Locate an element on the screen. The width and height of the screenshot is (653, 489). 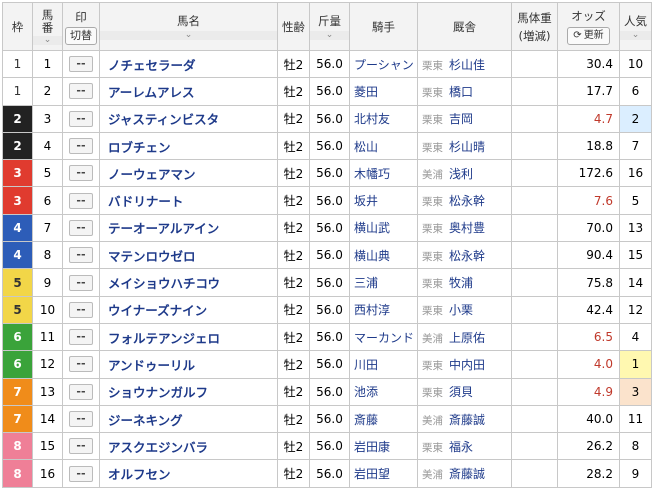
trainer-link: 杉山佳 is located at coordinates (464, 65).